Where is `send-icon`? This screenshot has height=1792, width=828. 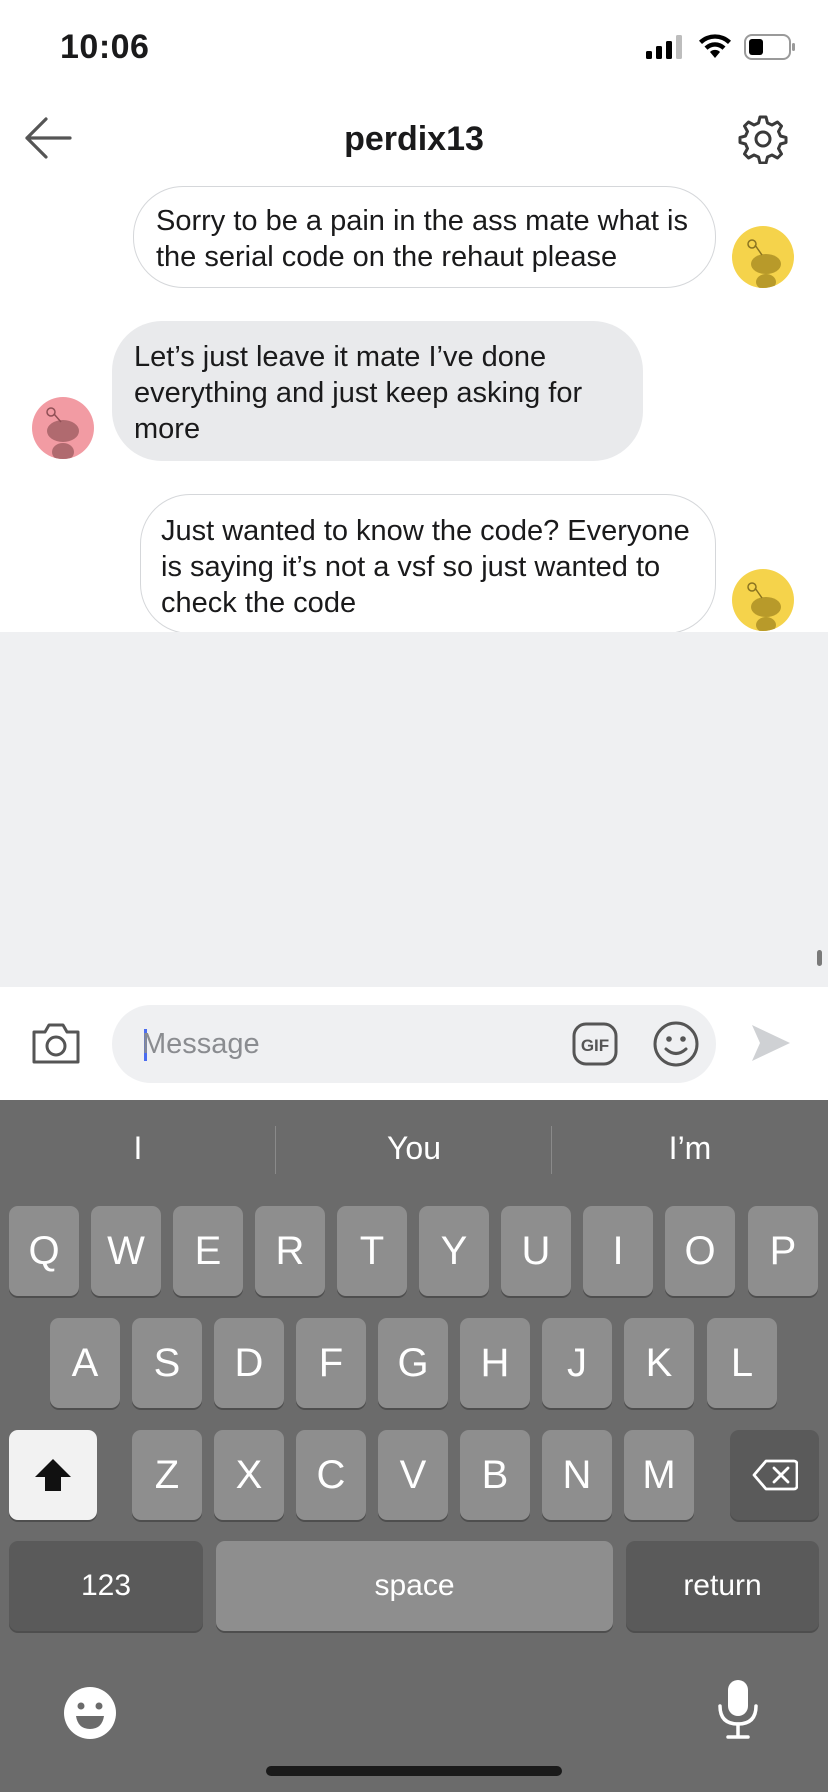
send-icon is located at coordinates (771, 1043).